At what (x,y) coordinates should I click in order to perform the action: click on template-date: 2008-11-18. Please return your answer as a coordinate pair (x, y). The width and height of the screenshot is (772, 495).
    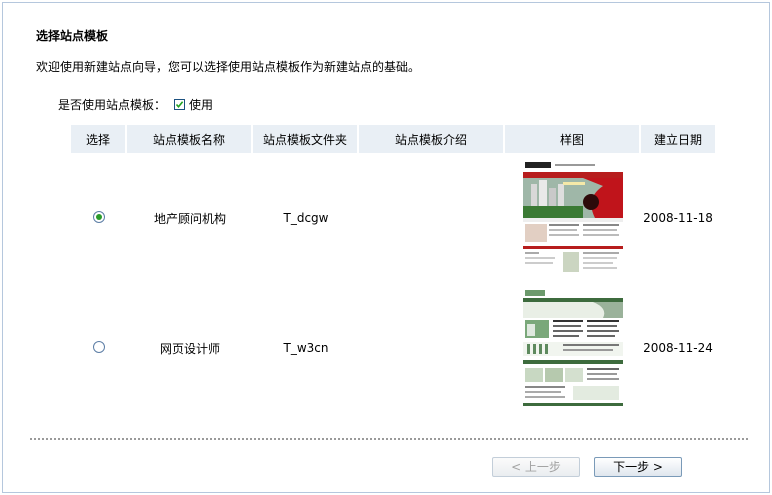
    Looking at the image, I should click on (678, 218).